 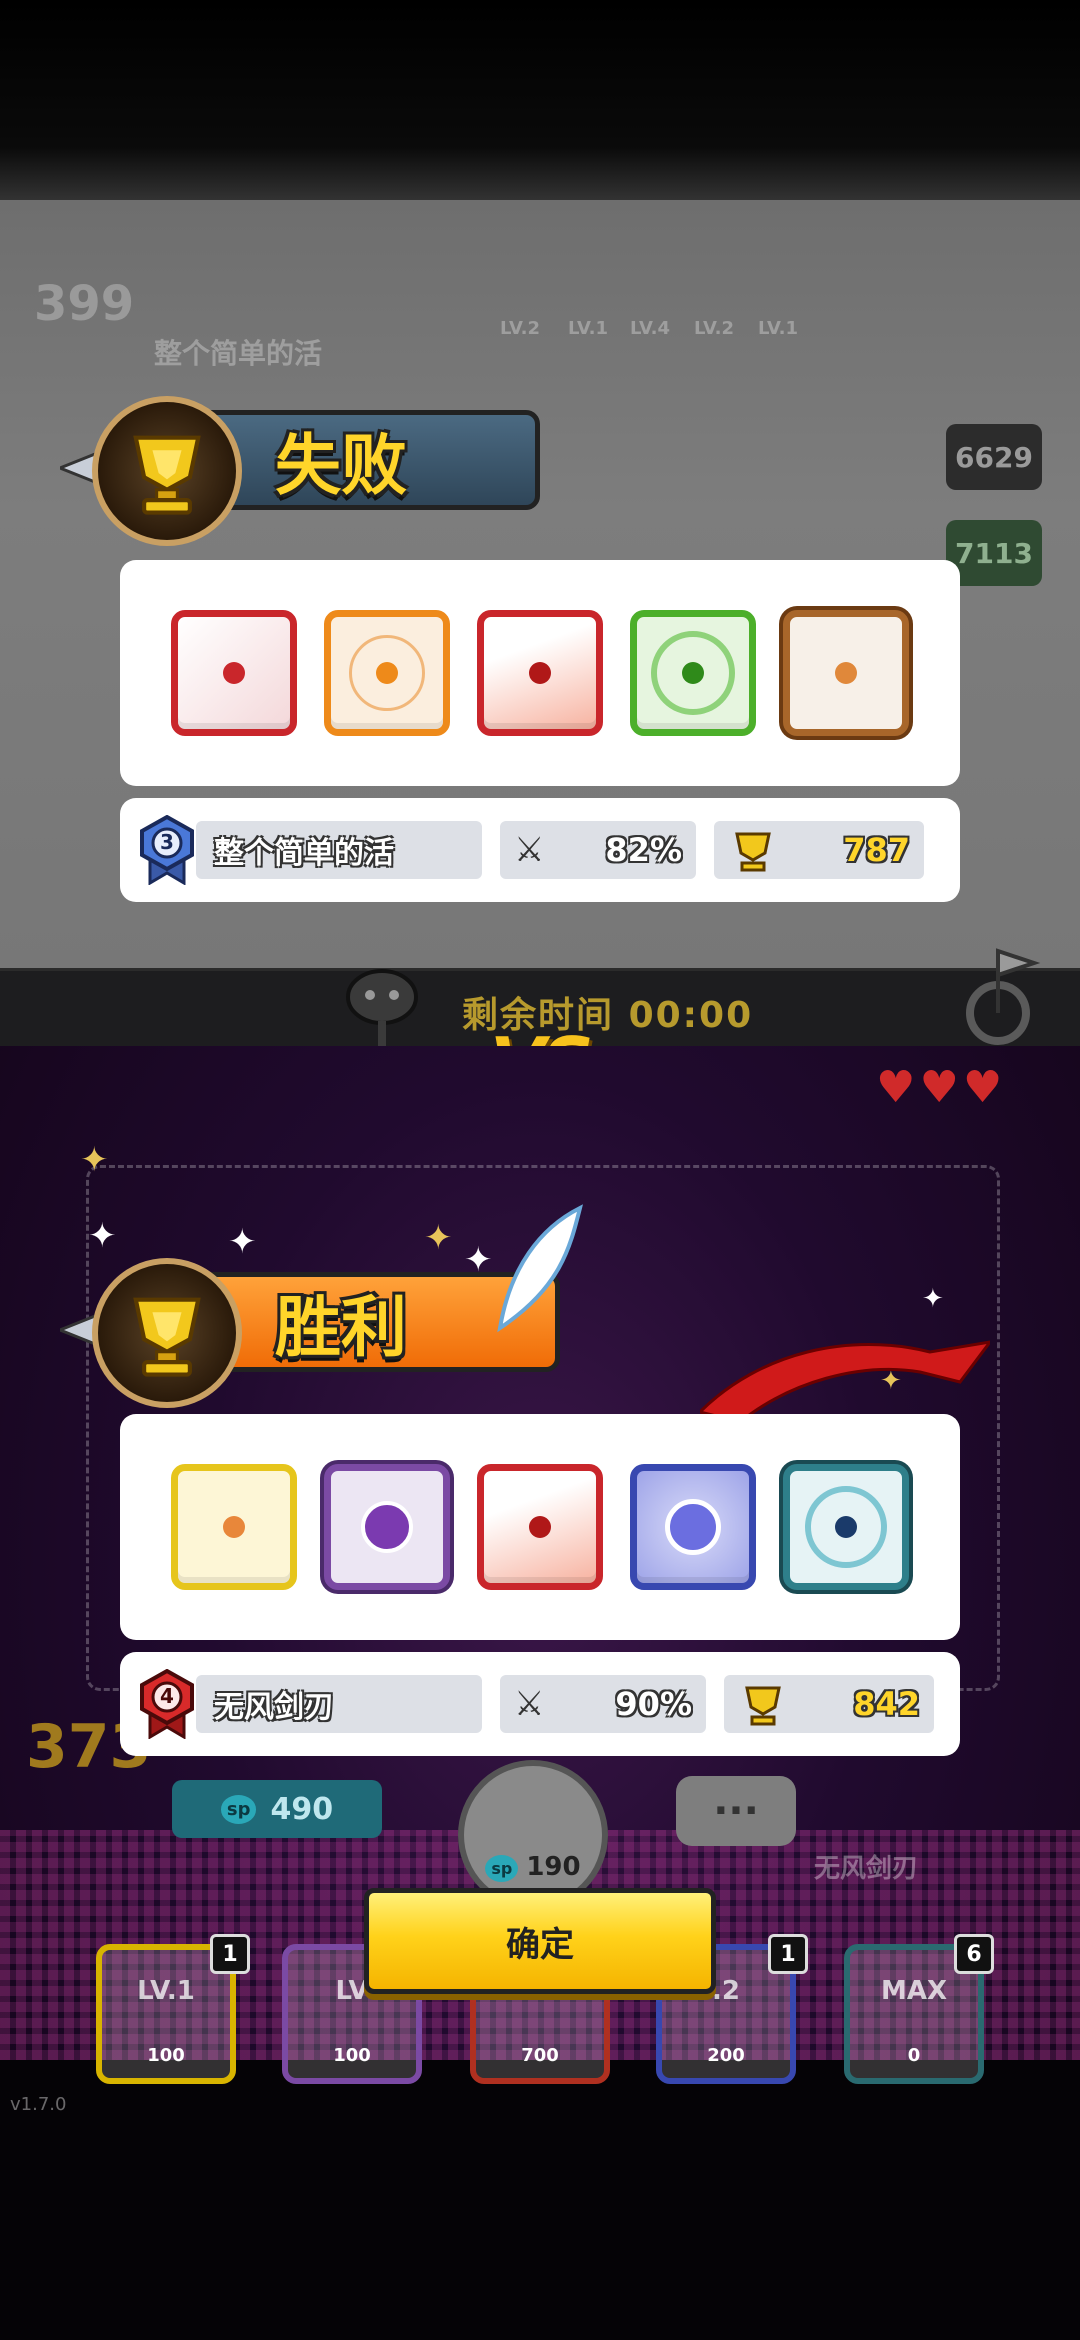 What do you see at coordinates (914, 1991) in the screenshot?
I see `deck-level: MAX` at bounding box center [914, 1991].